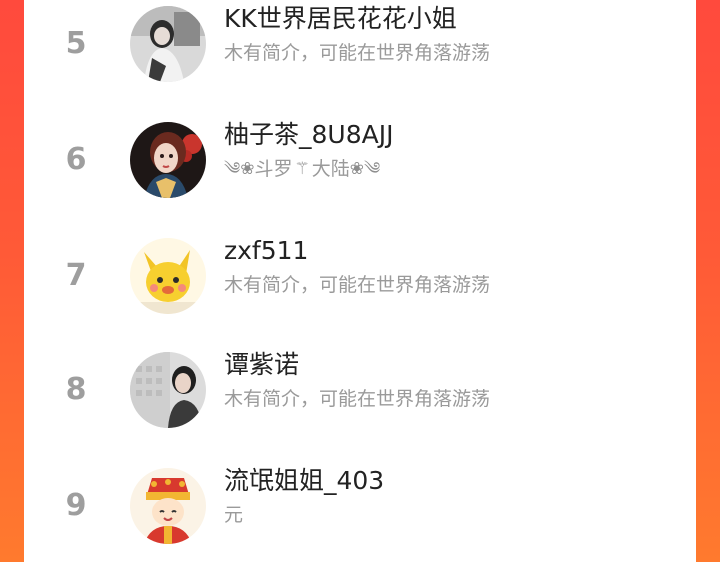 The image size is (720, 562). Describe the element at coordinates (76, 275) in the screenshot. I see `rank-number: 7` at that location.